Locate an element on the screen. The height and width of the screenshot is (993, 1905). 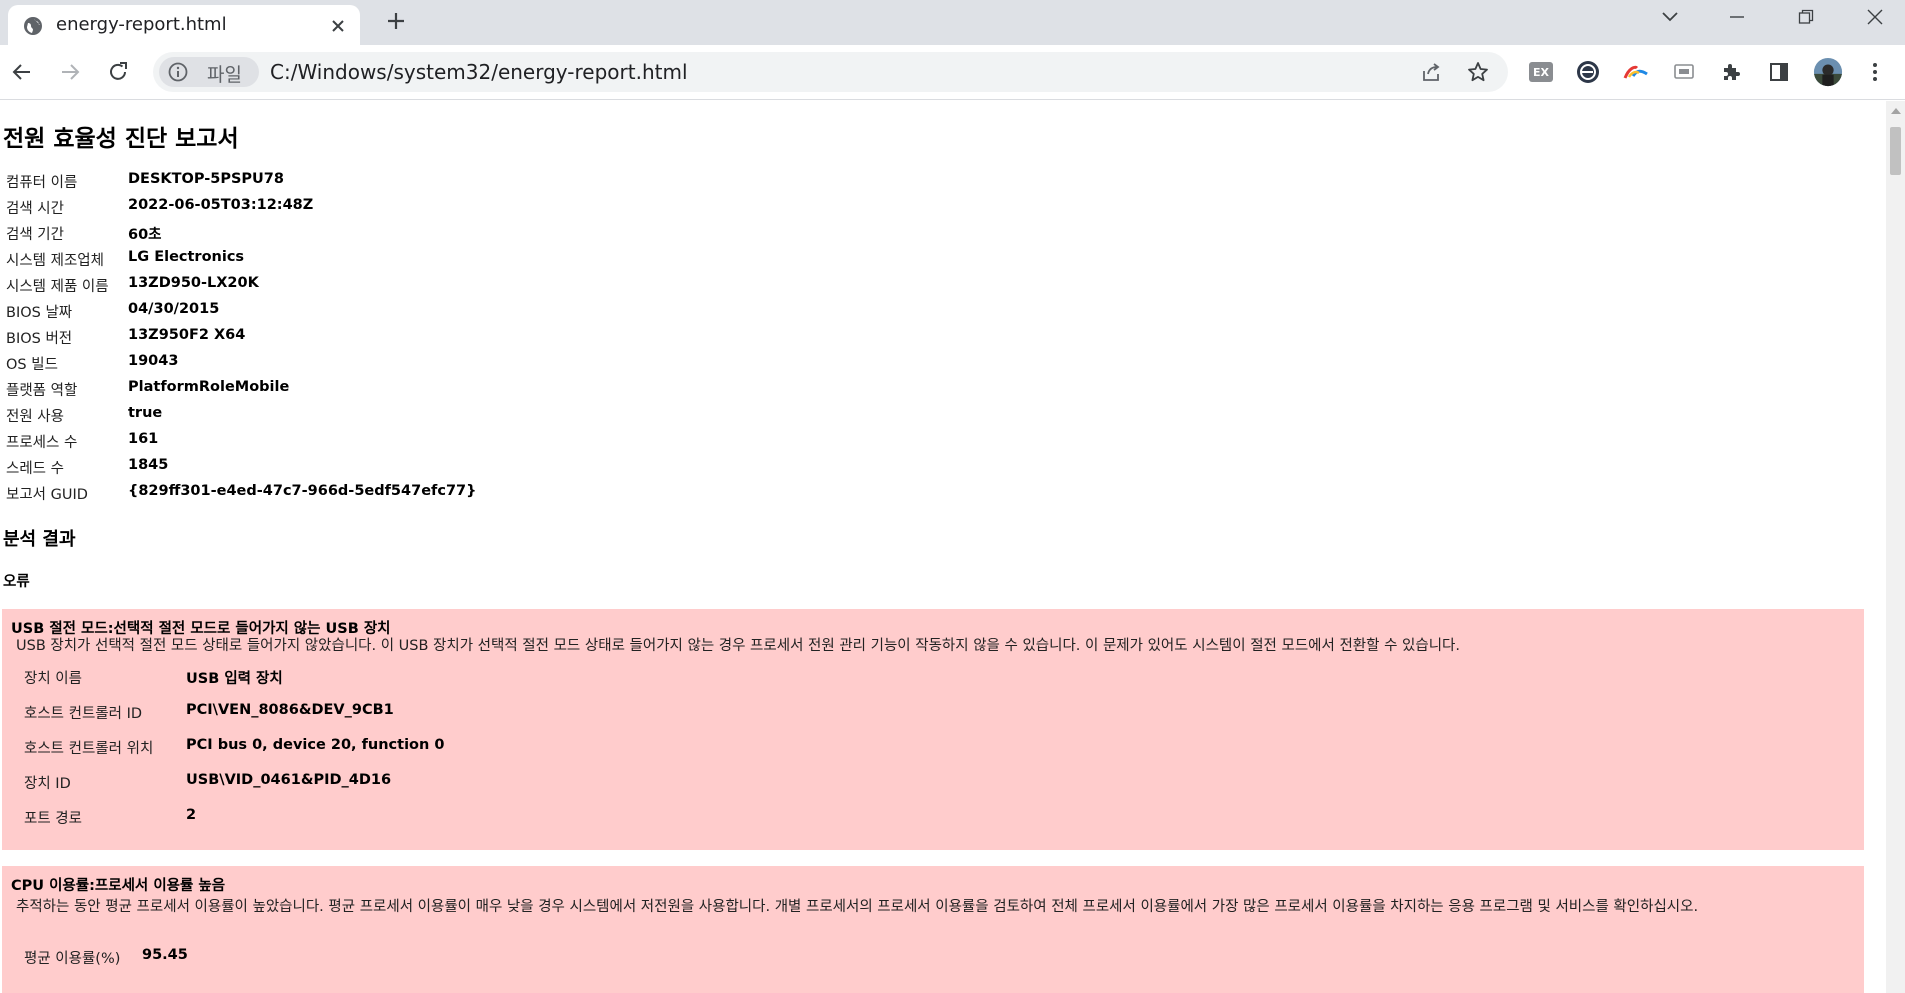
share-icon is located at coordinates (1431, 72).